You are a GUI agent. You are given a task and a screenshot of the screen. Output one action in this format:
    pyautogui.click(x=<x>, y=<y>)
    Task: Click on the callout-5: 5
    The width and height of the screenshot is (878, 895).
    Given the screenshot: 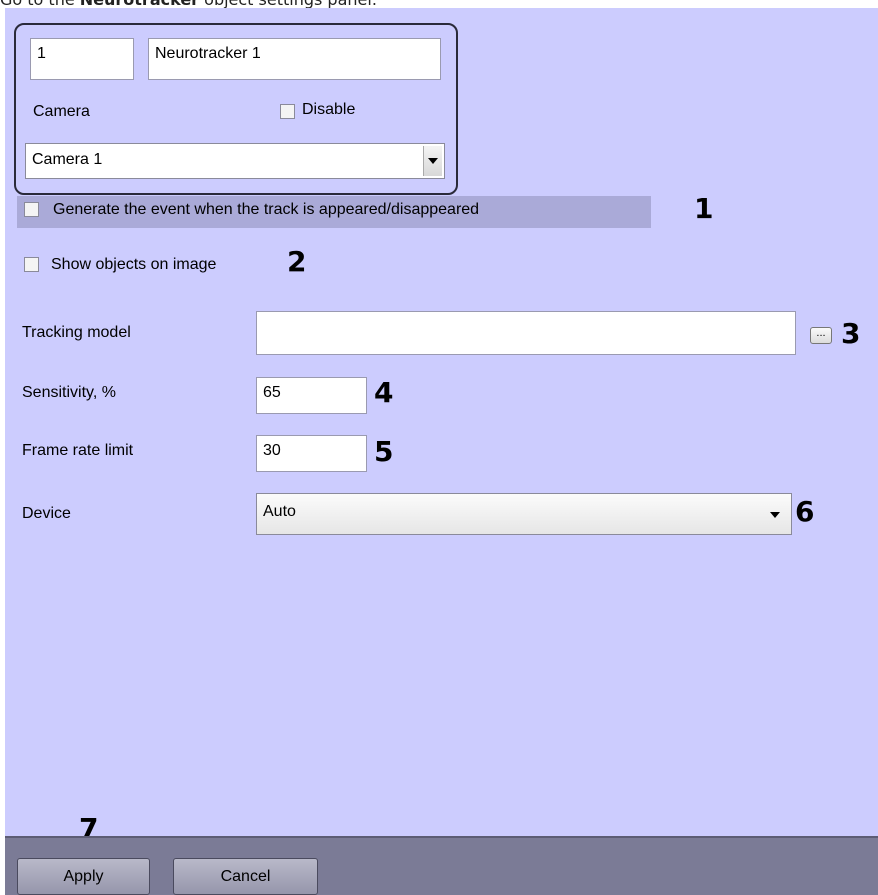 What is the action you would take?
    pyautogui.click(x=384, y=451)
    